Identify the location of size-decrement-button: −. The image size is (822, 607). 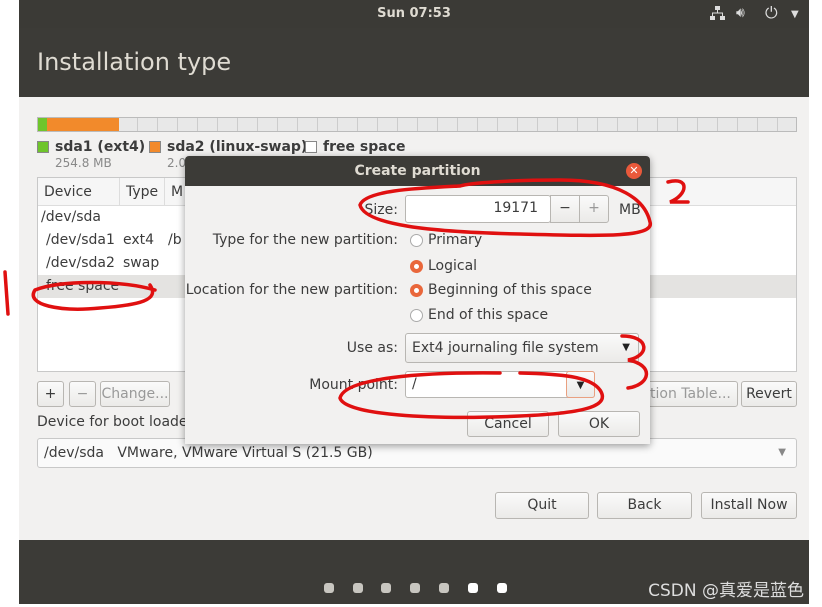
(565, 209).